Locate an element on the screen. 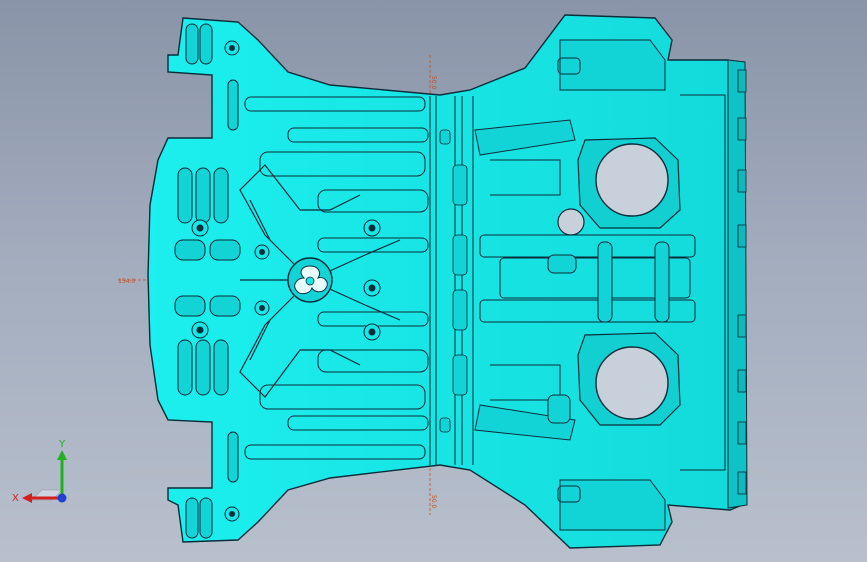  x-axis-label: X is located at coordinates (15, 498).